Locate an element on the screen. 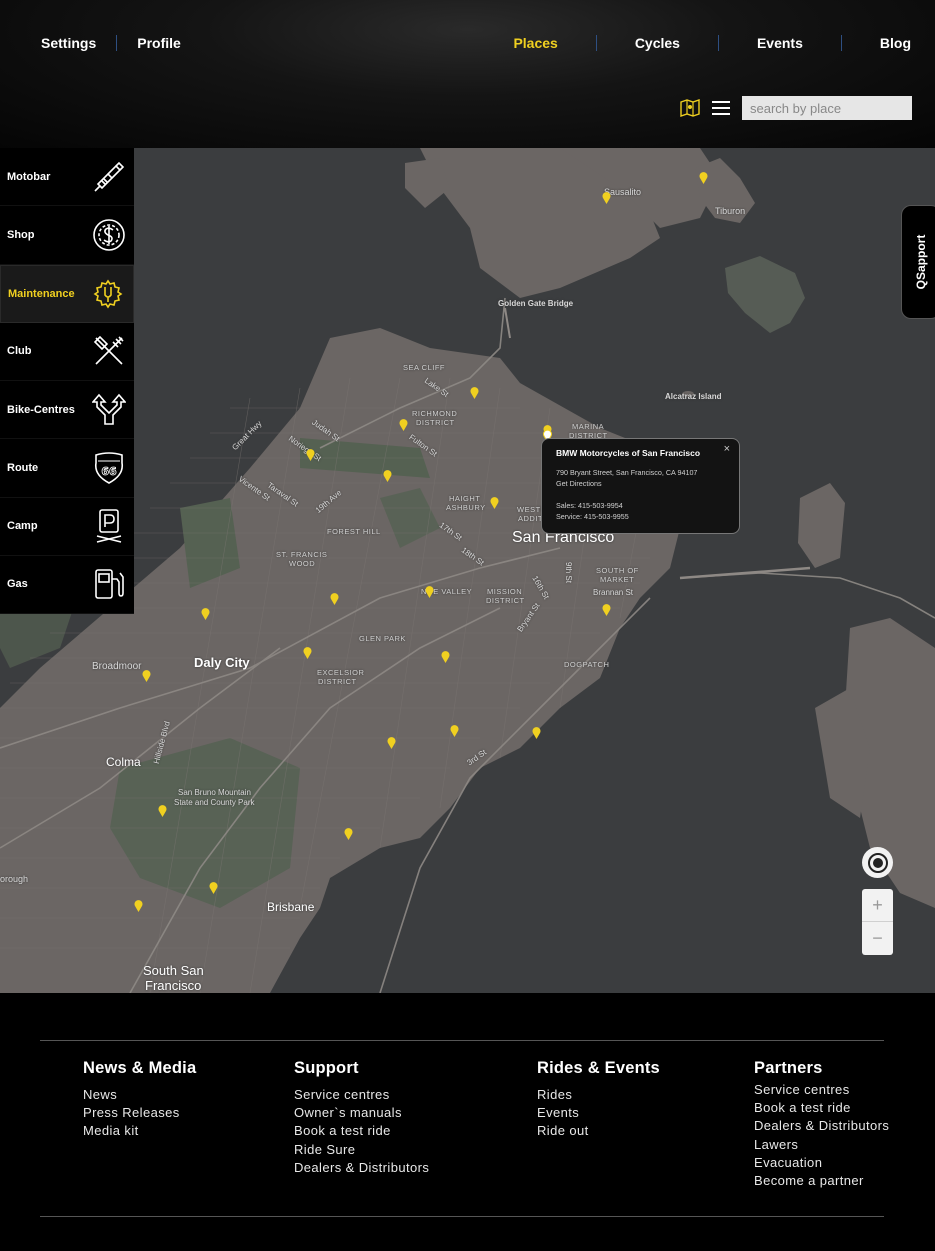 The height and width of the screenshot is (1251, 935). map-toolbar is located at coordinates (796, 108).